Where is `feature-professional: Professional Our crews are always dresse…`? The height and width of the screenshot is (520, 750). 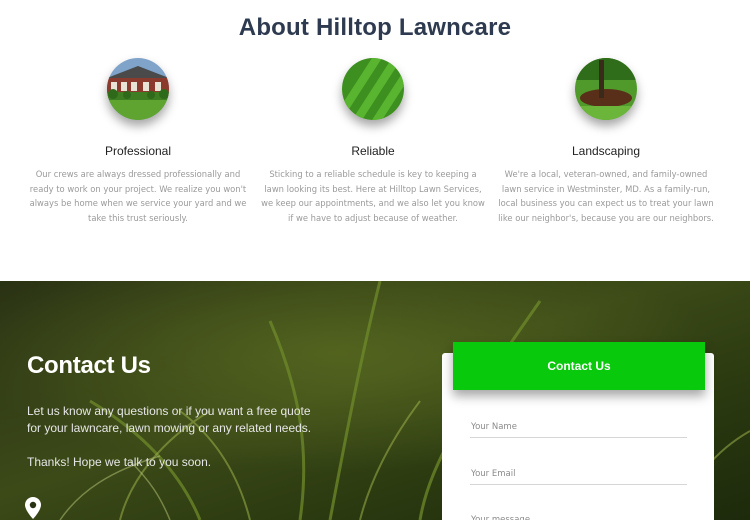 feature-professional: Professional Our crews are always dresse… is located at coordinates (138, 141).